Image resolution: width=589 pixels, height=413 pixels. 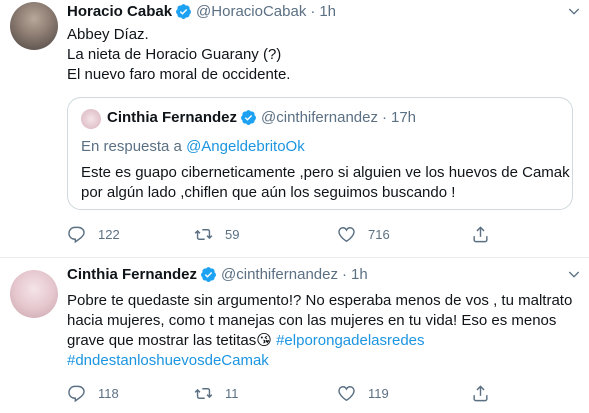 I want to click on quoted-timestamp: 17h, so click(x=403, y=117).